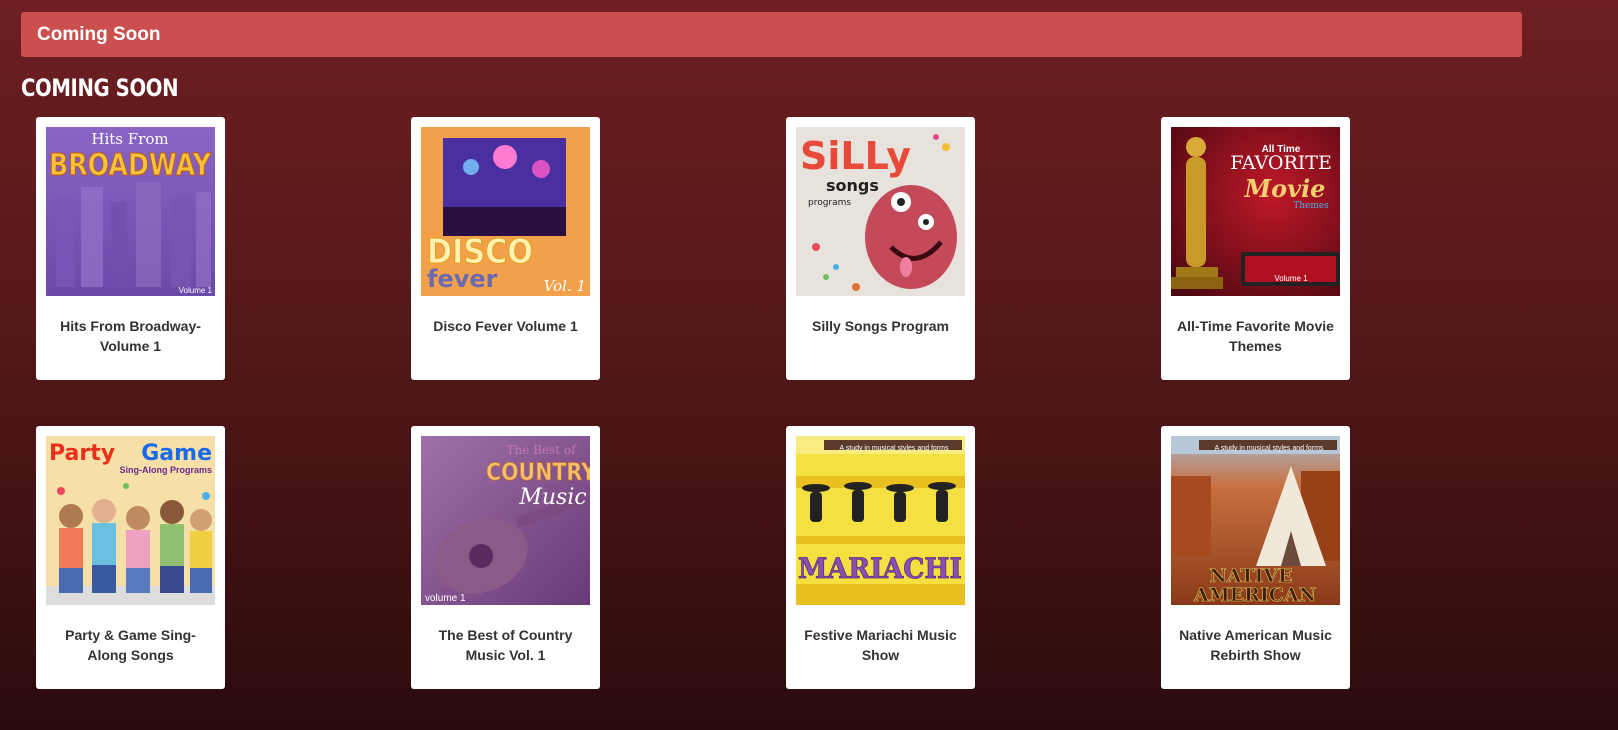 This screenshot has width=1618, height=730. I want to click on cover-text: SiLLy, so click(855, 156).